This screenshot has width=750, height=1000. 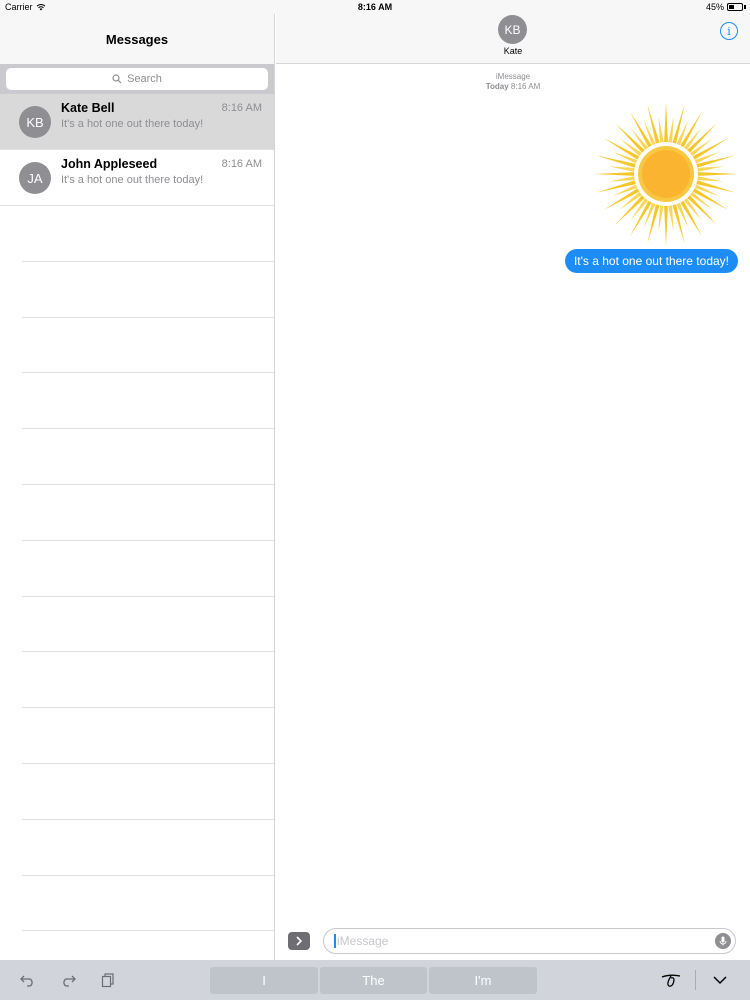 I want to click on avatar: KB, so click(x=35, y=122).